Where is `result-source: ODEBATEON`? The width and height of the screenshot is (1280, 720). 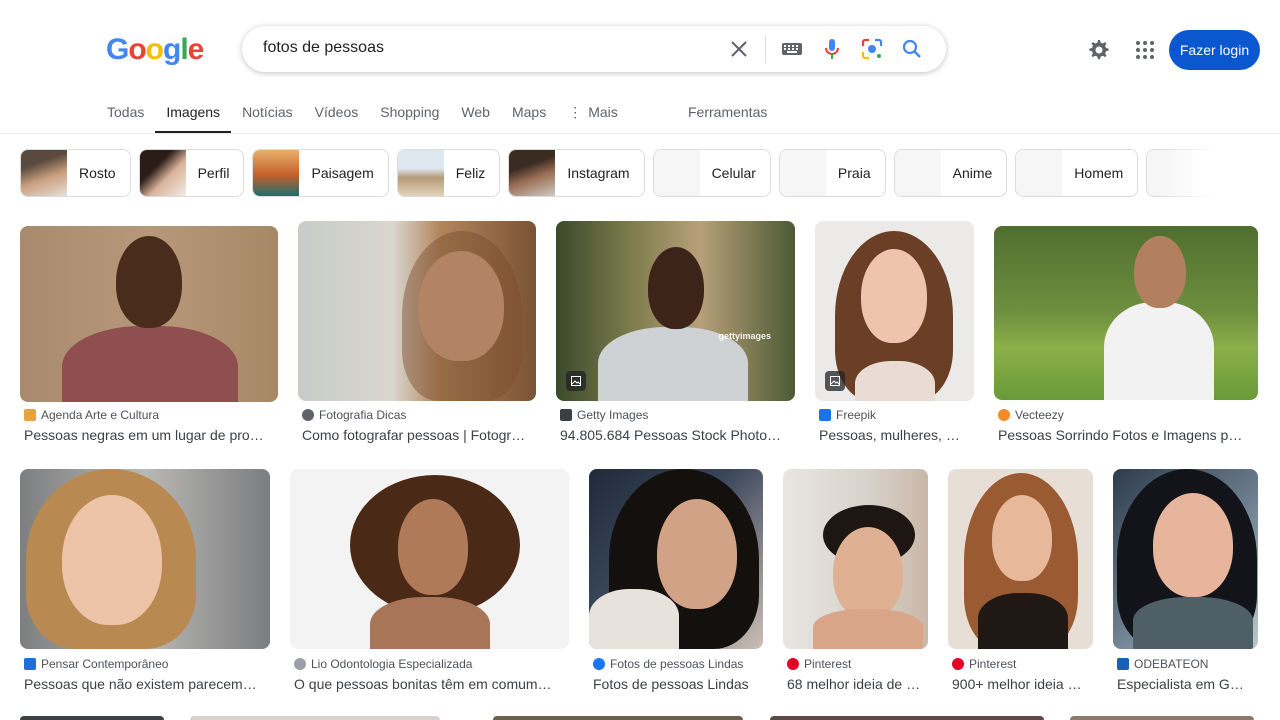
result-source: ODEBATEON is located at coordinates (1162, 664).